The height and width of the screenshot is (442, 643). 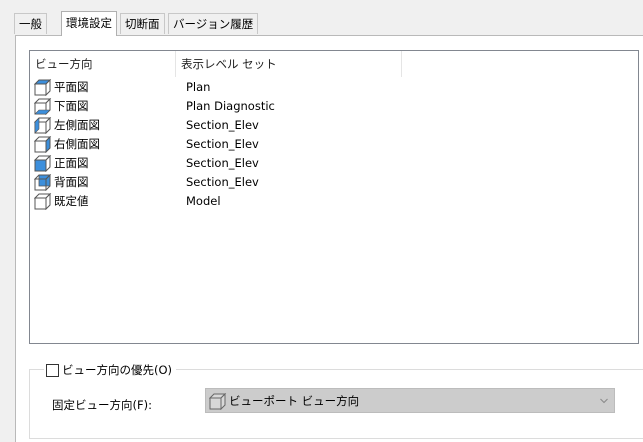 What do you see at coordinates (43, 163) in the screenshot?
I see `front-view-cube-icon` at bounding box center [43, 163].